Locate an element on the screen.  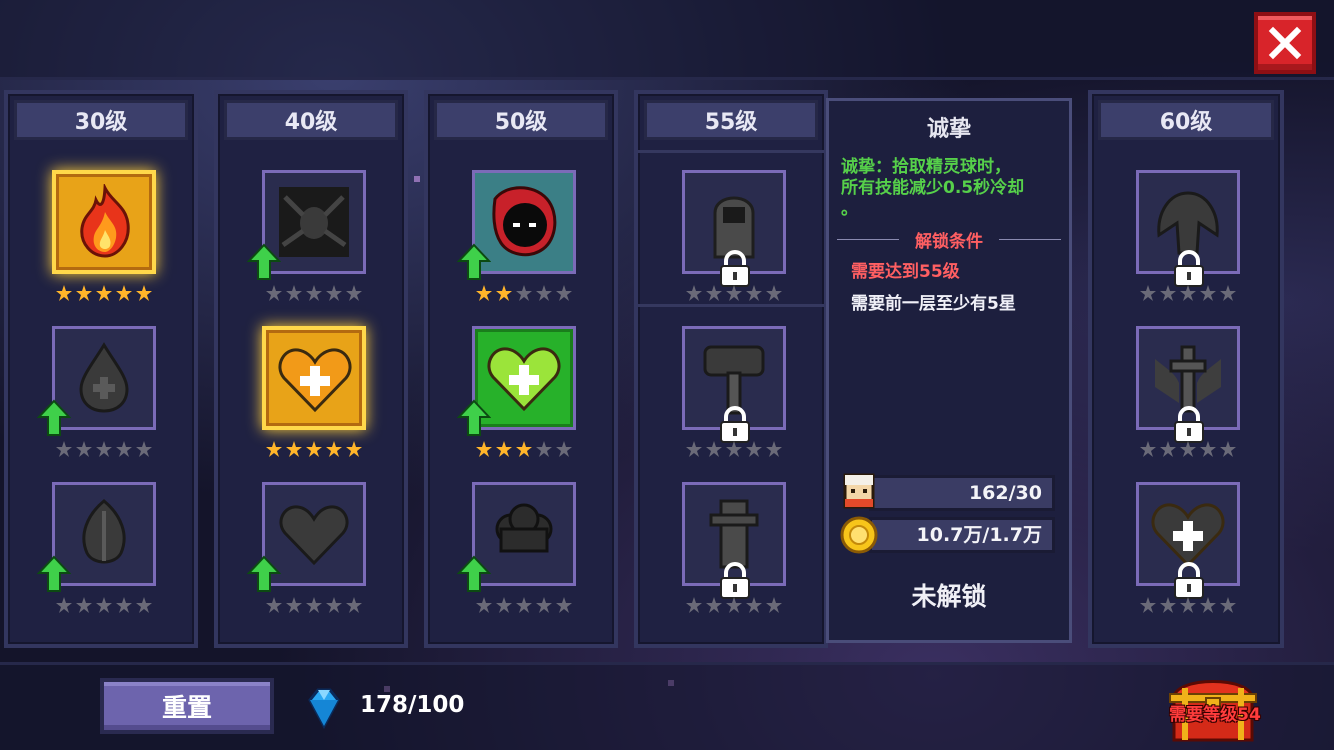
close-button is located at coordinates (1285, 43).